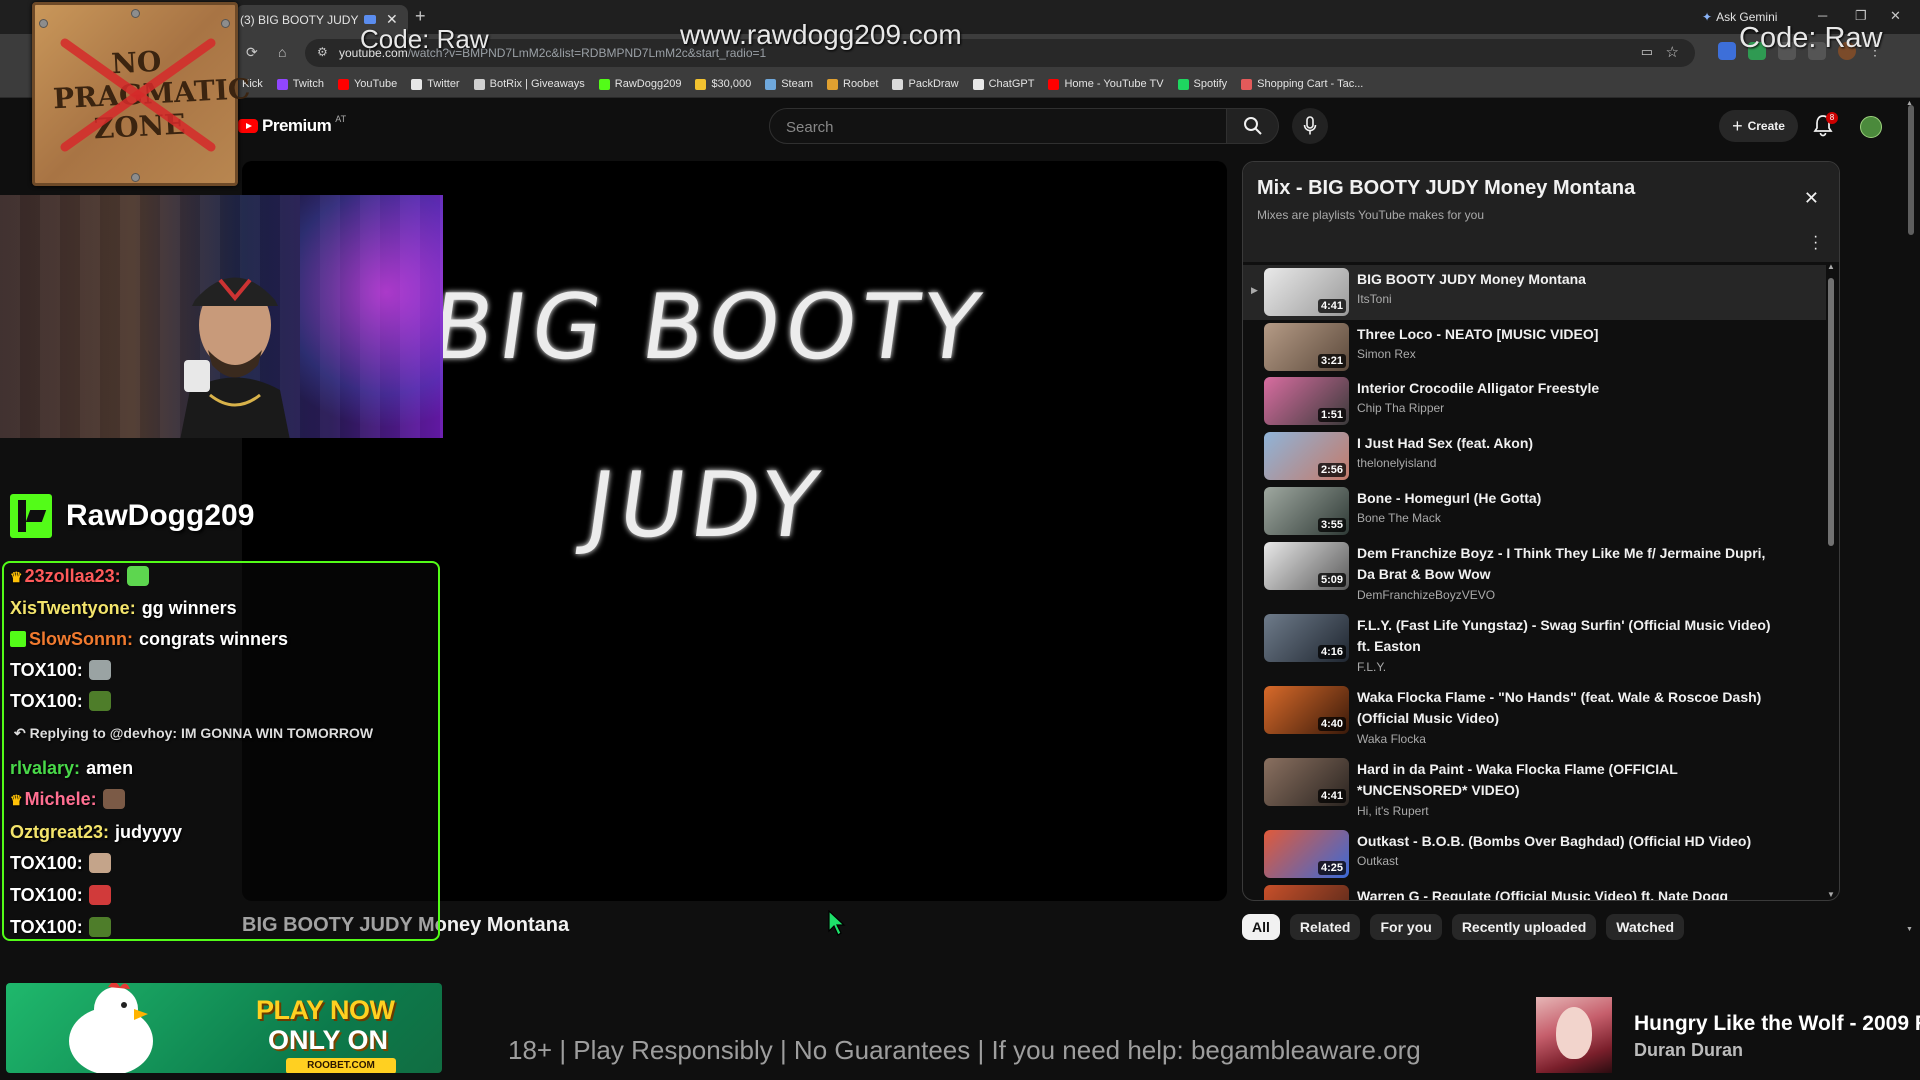 The image size is (1920, 1080). I want to click on search-input: Search, so click(998, 126).